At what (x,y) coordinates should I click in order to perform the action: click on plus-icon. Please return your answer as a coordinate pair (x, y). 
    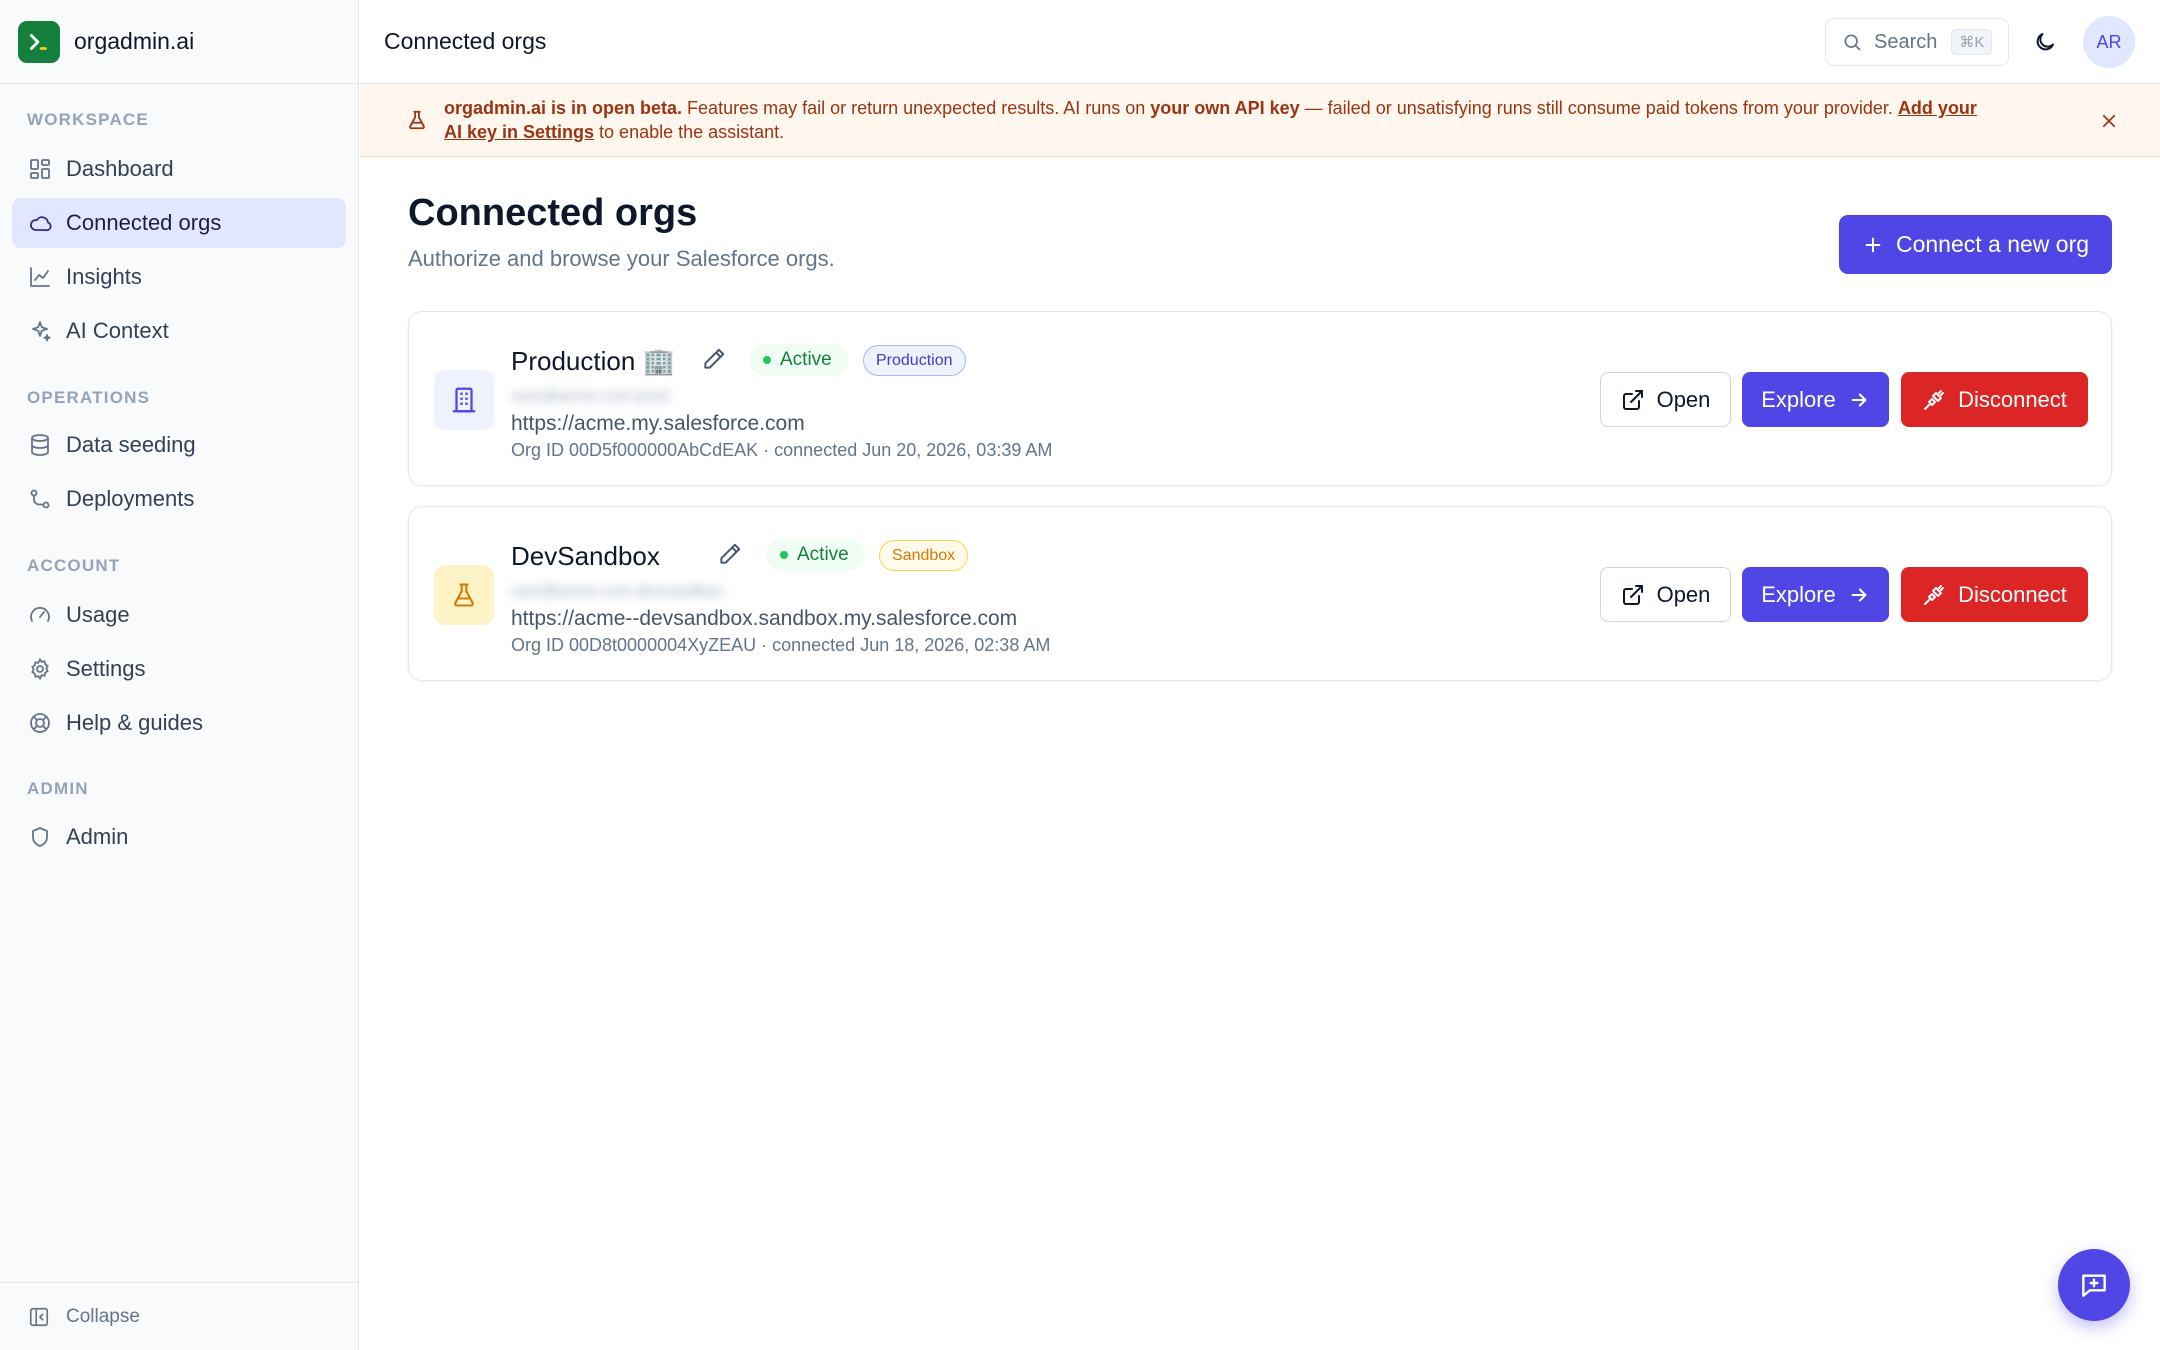
    Looking at the image, I should click on (1873, 244).